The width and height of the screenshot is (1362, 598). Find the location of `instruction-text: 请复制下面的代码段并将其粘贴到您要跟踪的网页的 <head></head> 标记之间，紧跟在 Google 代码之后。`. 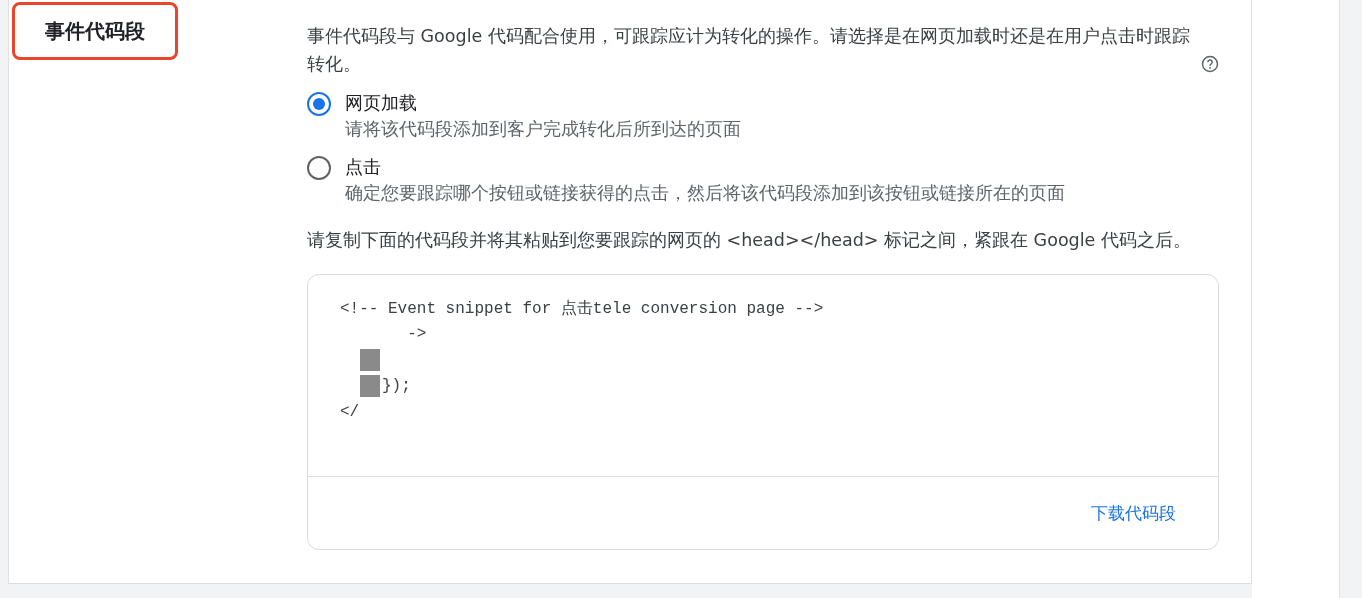

instruction-text: 请复制下面的代码段并将其粘贴到您要跟踪的网页的 <head></head> 标记之间，紧跟在 Google 代码之后。 is located at coordinates (749, 240).